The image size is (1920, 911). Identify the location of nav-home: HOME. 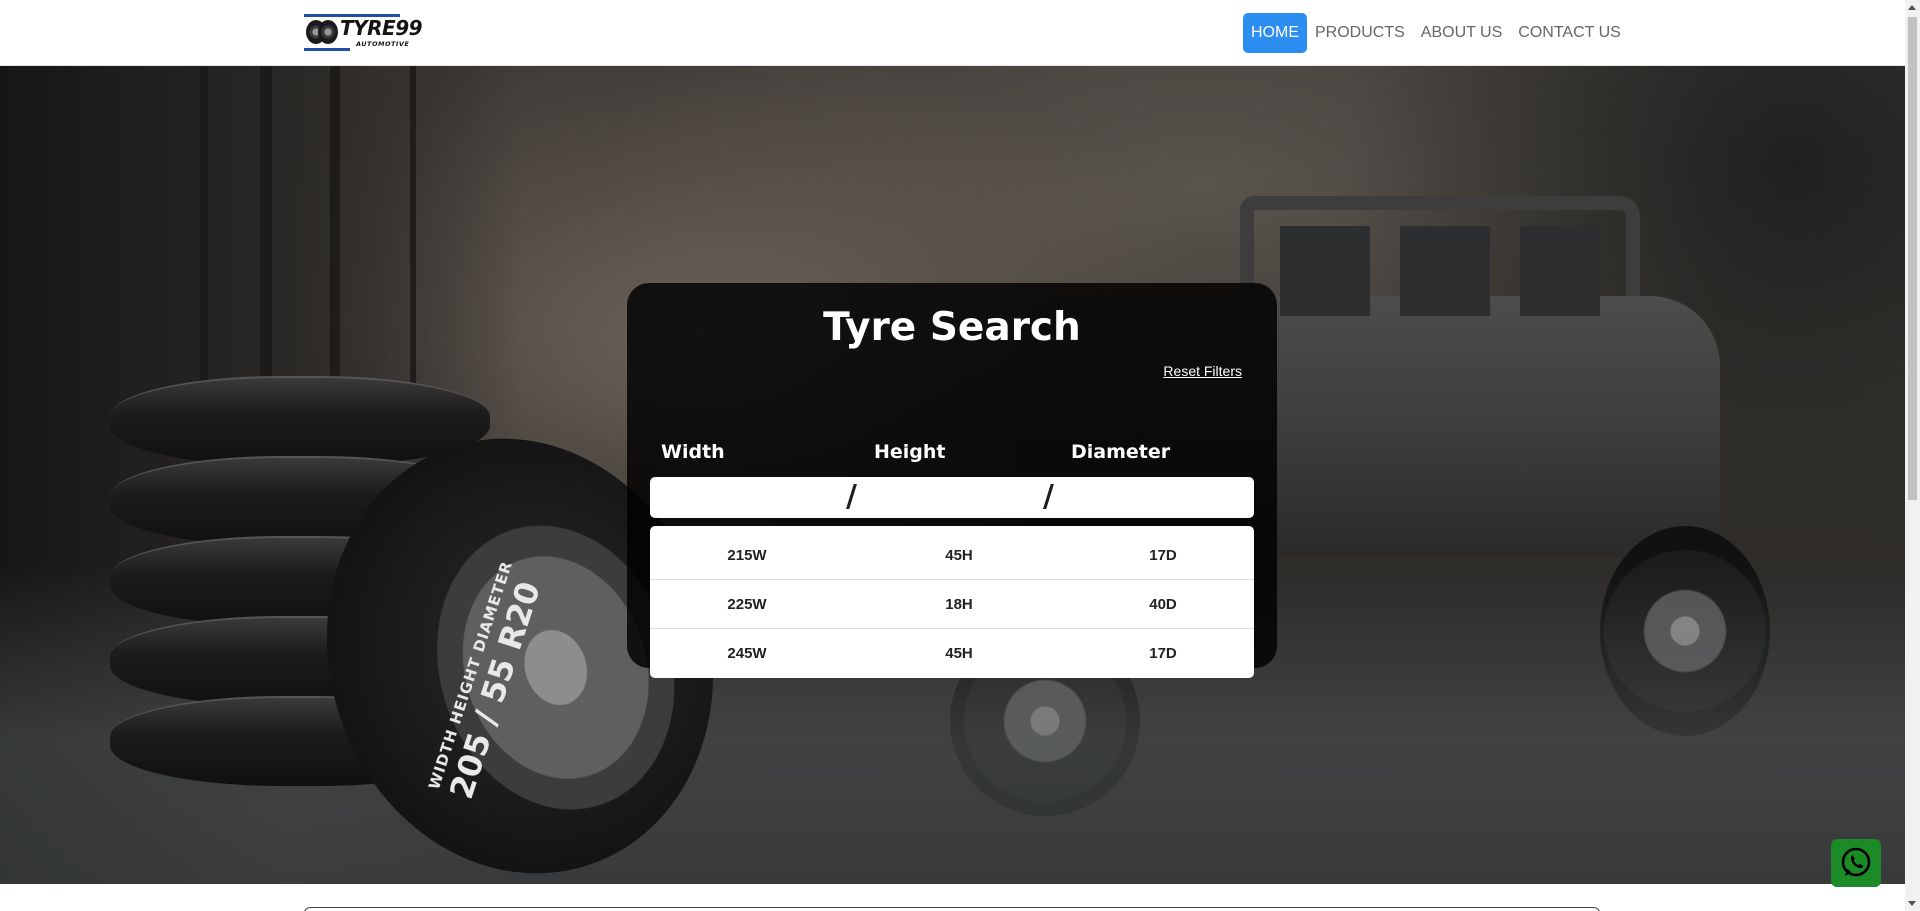
(1275, 33).